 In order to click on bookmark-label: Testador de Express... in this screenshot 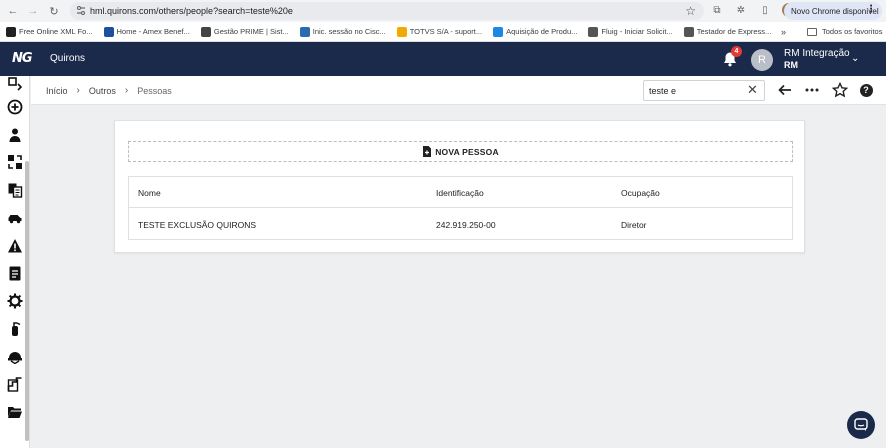, I will do `click(734, 31)`.